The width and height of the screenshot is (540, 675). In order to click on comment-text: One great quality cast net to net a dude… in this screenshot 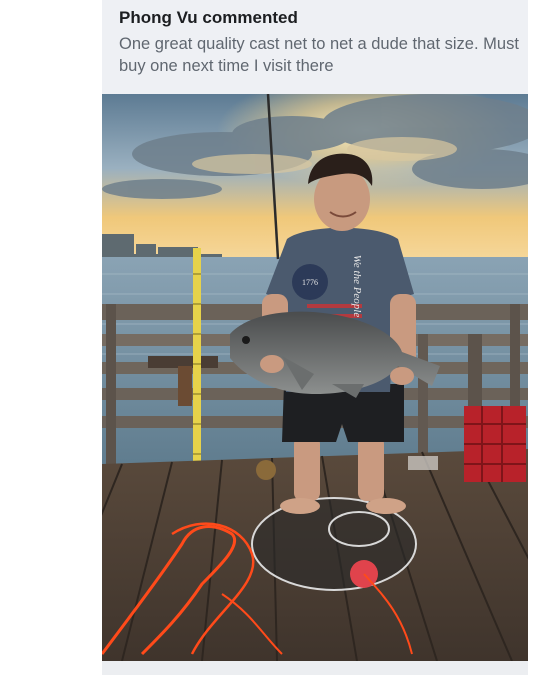, I will do `click(319, 55)`.